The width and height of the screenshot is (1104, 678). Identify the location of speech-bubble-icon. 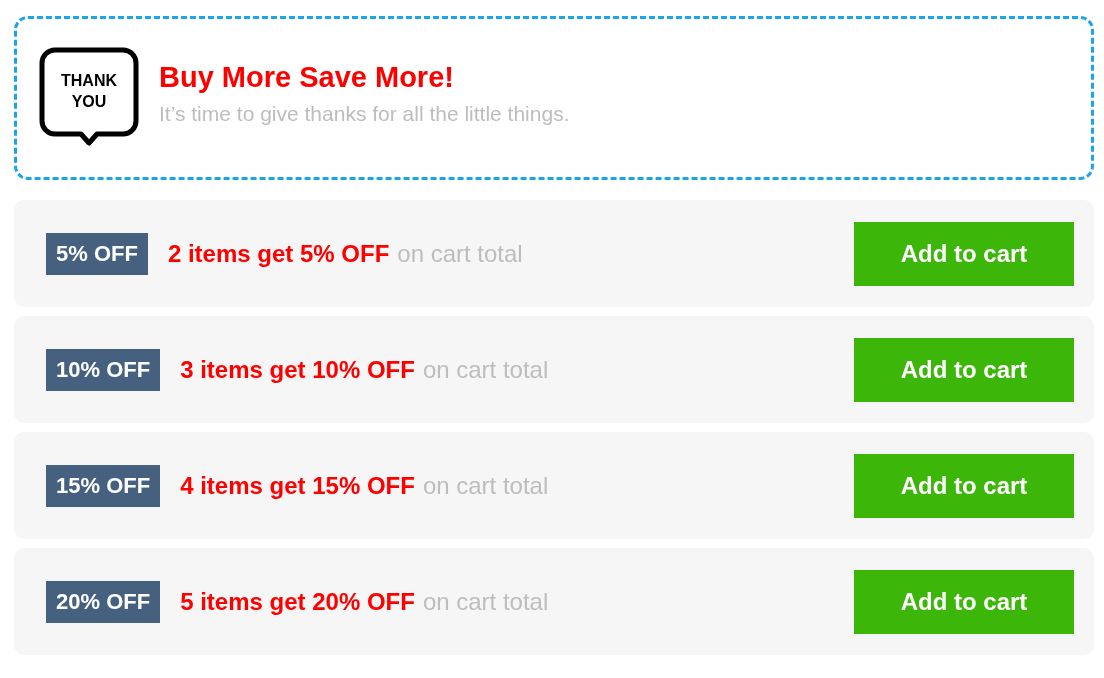
(89, 97).